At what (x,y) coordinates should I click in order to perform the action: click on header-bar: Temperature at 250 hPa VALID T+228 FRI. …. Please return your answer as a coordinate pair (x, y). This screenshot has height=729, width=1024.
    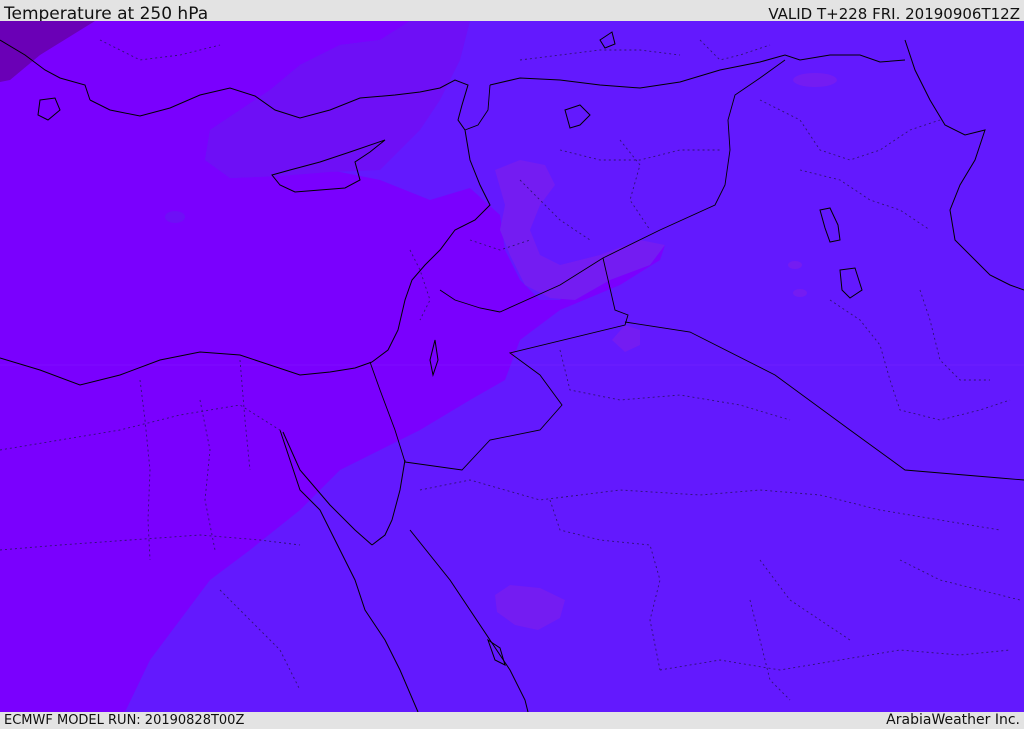
    Looking at the image, I should click on (512, 12).